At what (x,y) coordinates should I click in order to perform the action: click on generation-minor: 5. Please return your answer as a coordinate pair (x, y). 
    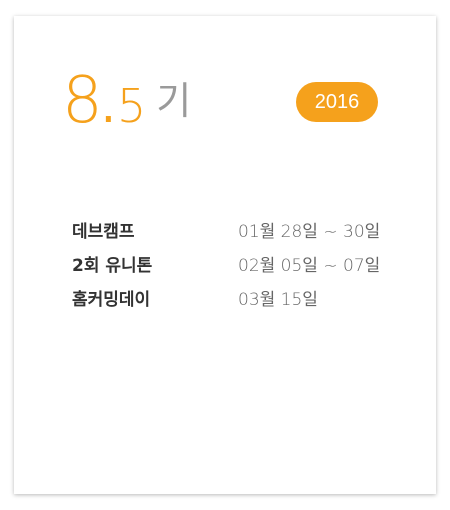
    Looking at the image, I should click on (131, 106).